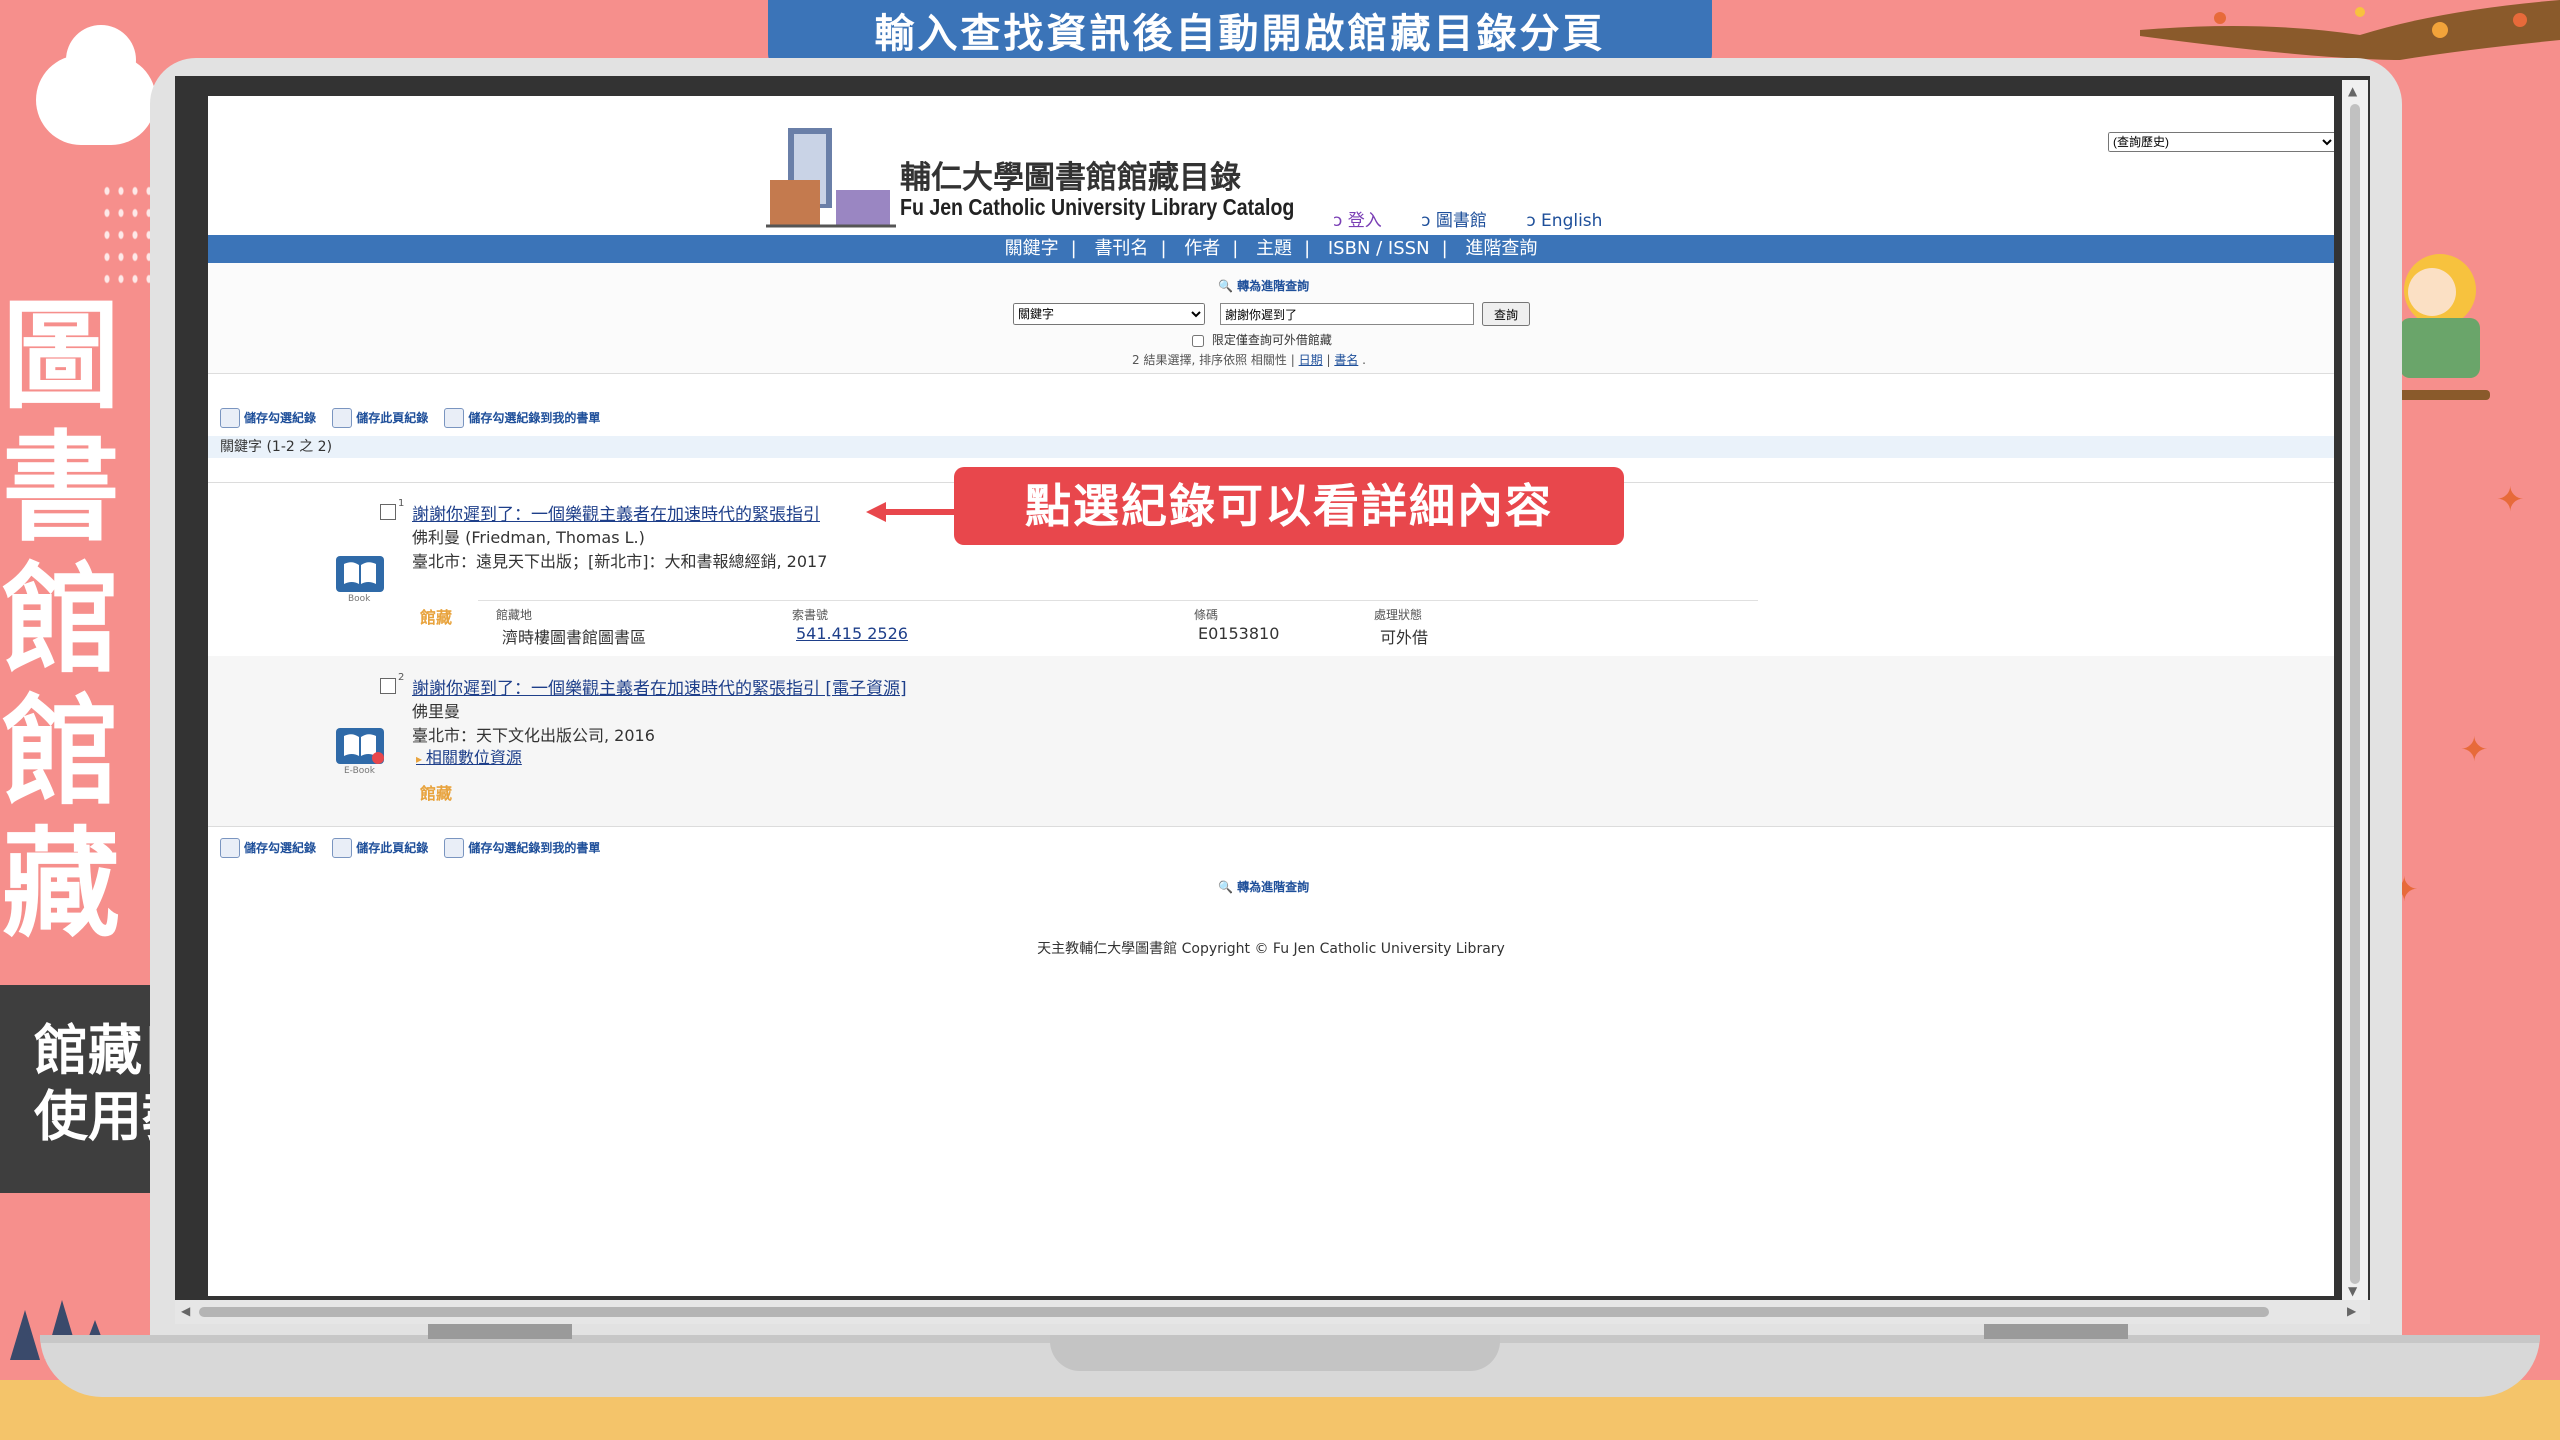 The width and height of the screenshot is (2560, 1440). Describe the element at coordinates (911, 512) in the screenshot. I see `arrow-left-icon` at that location.